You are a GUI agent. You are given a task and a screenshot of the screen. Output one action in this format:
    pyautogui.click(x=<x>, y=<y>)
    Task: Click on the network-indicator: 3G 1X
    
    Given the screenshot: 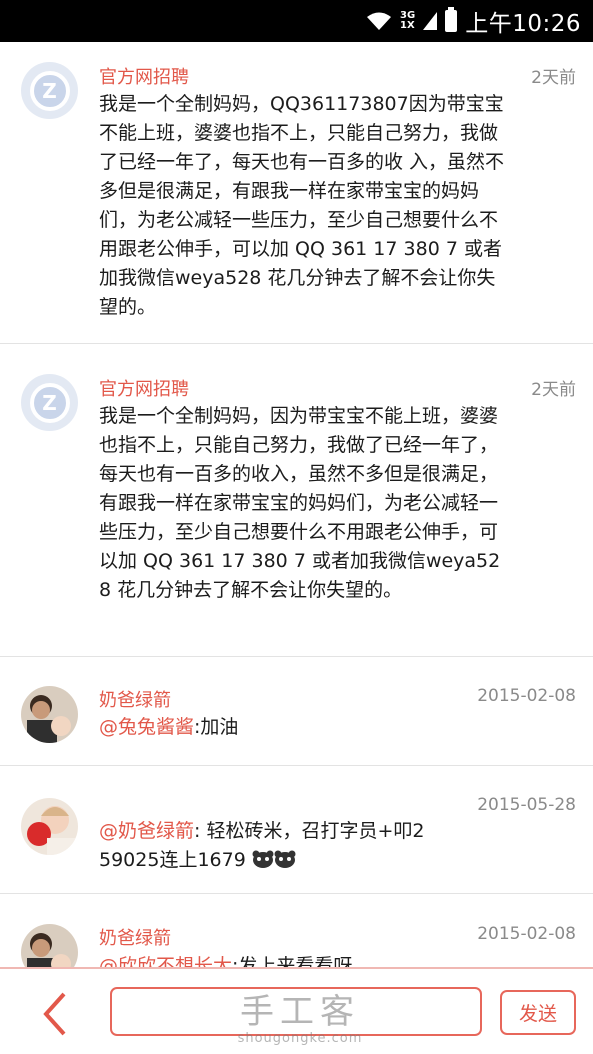 What is the action you would take?
    pyautogui.click(x=407, y=21)
    